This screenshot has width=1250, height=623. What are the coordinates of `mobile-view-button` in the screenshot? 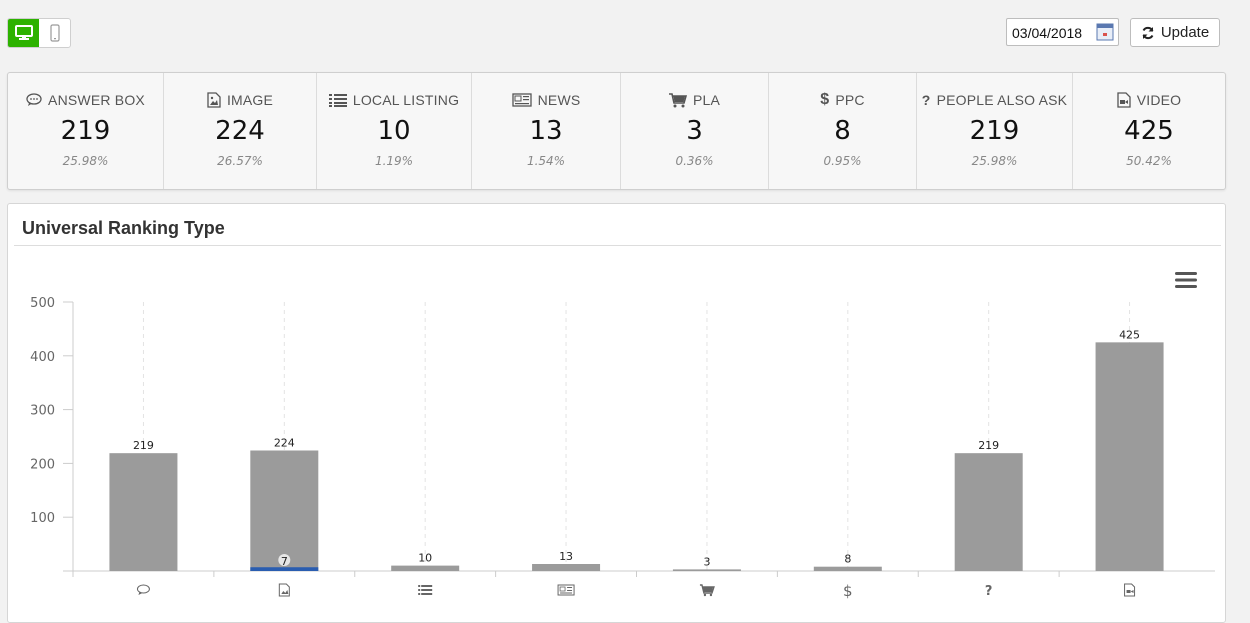 It's located at (54, 33).